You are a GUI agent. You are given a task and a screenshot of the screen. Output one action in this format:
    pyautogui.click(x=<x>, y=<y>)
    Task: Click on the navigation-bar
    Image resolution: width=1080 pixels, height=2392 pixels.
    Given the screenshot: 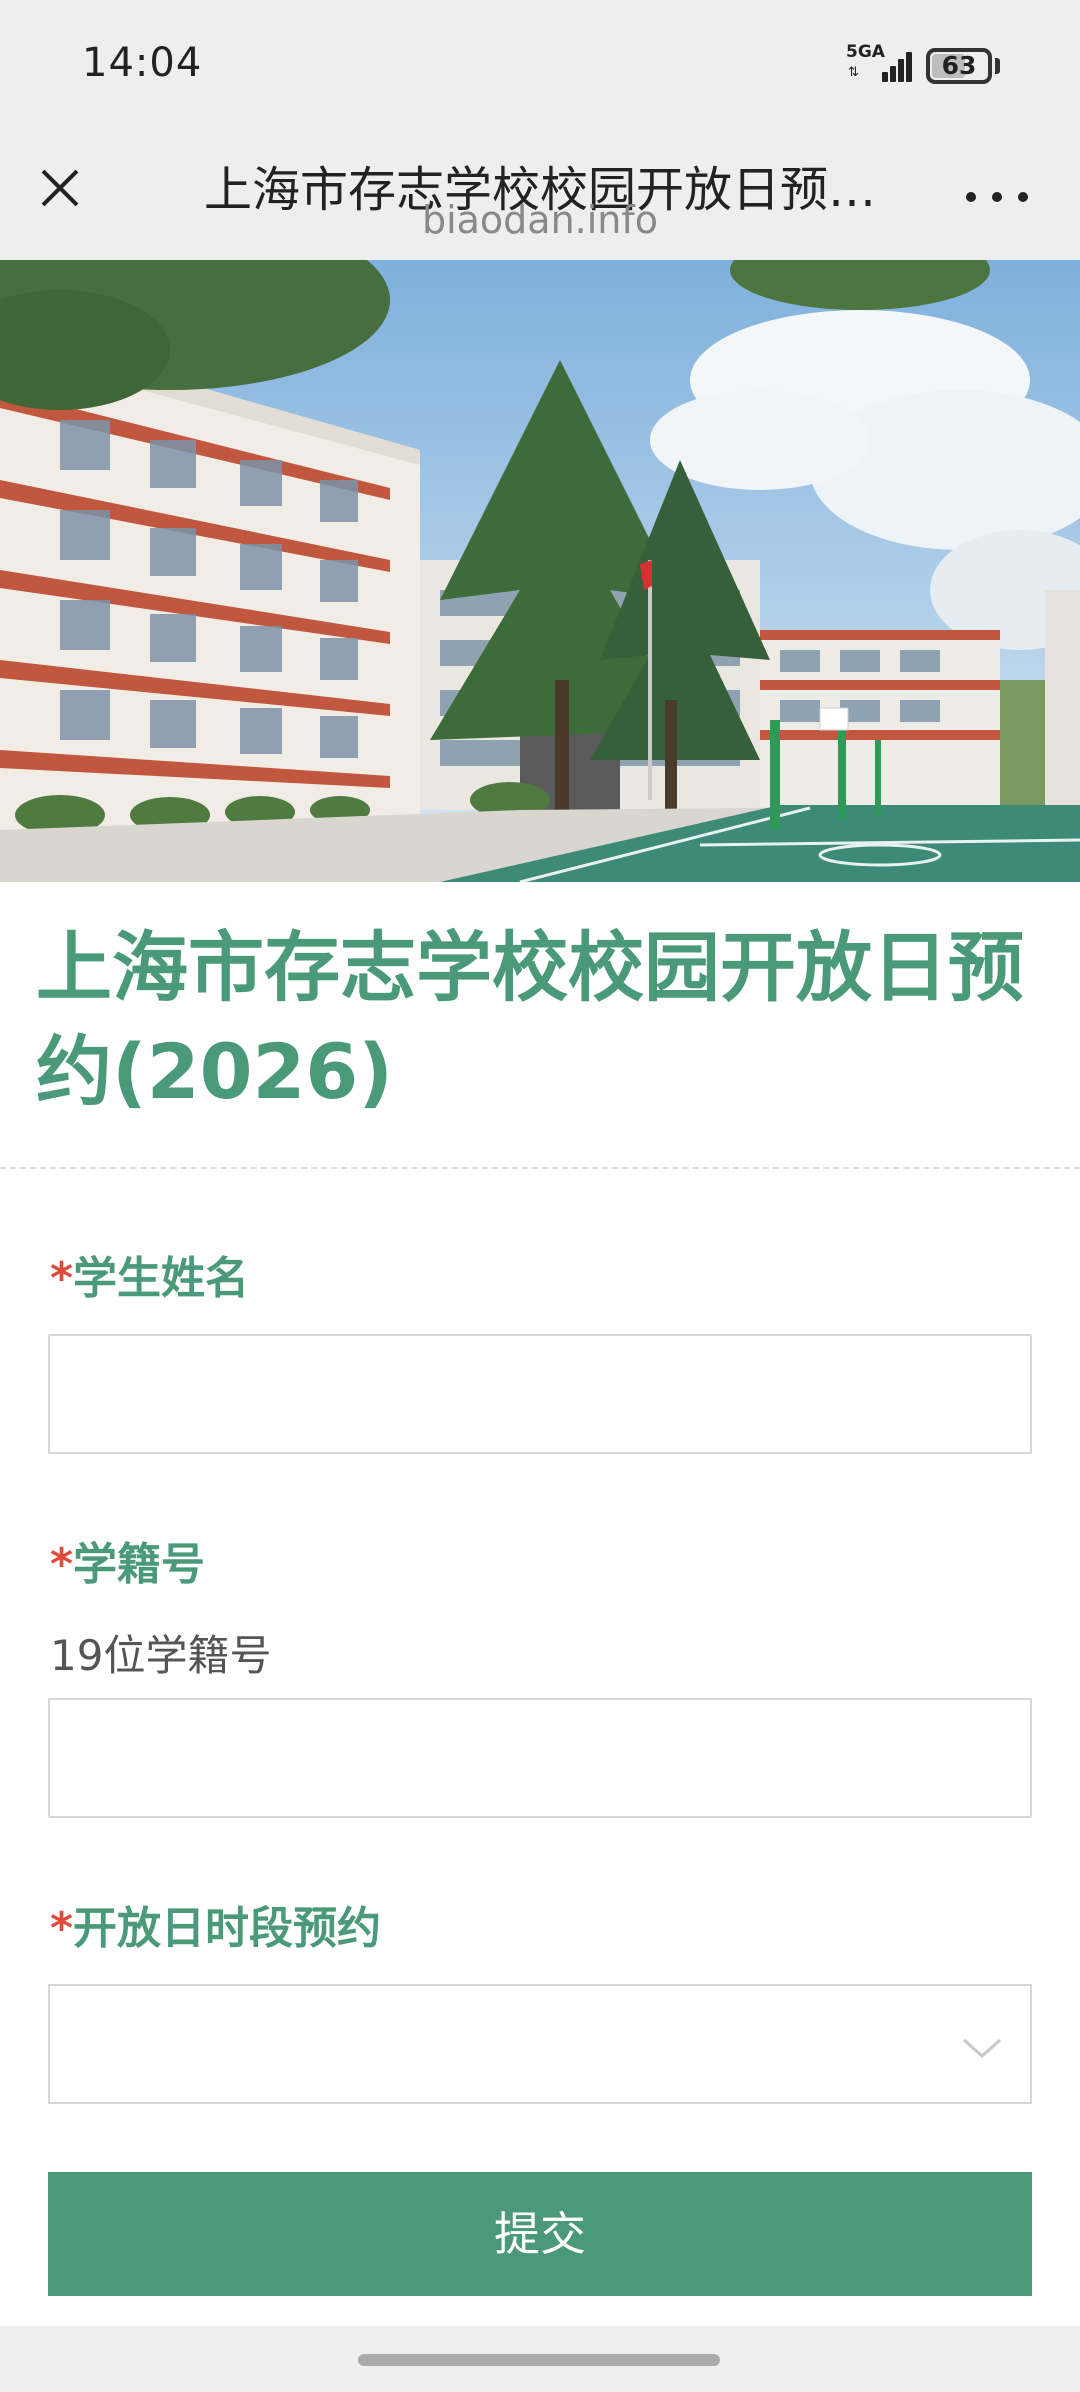 What is the action you would take?
    pyautogui.click(x=540, y=2359)
    